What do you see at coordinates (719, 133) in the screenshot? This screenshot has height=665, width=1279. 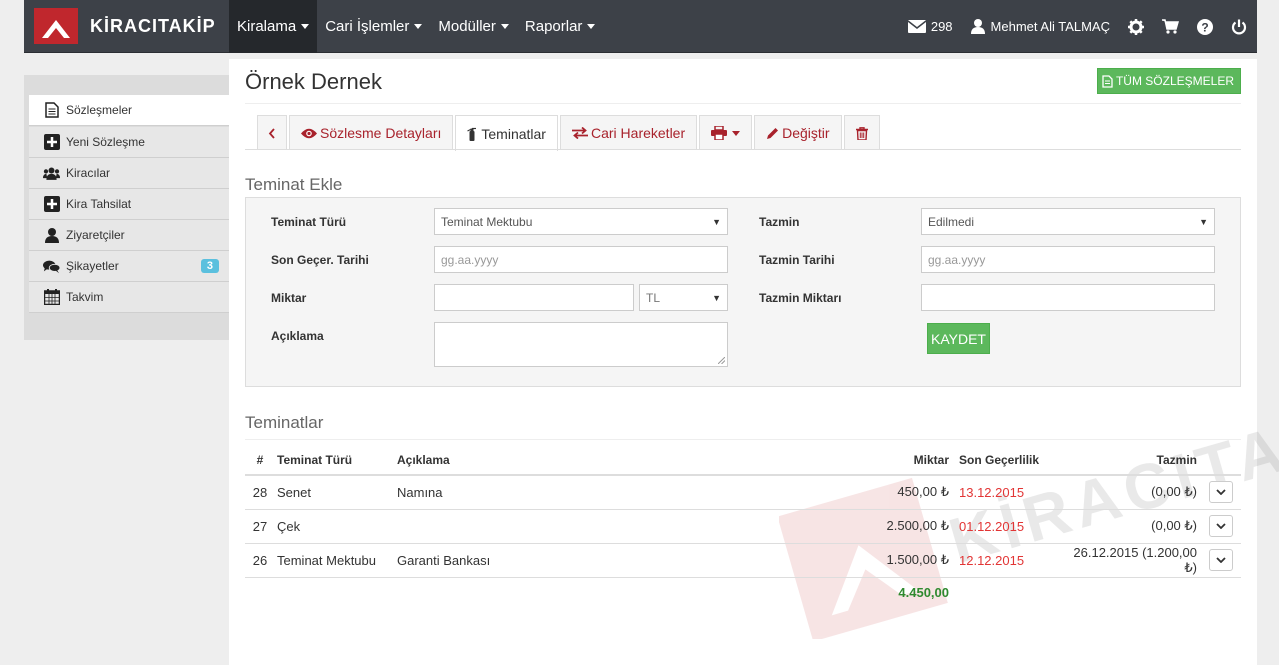 I see `print-icon` at bounding box center [719, 133].